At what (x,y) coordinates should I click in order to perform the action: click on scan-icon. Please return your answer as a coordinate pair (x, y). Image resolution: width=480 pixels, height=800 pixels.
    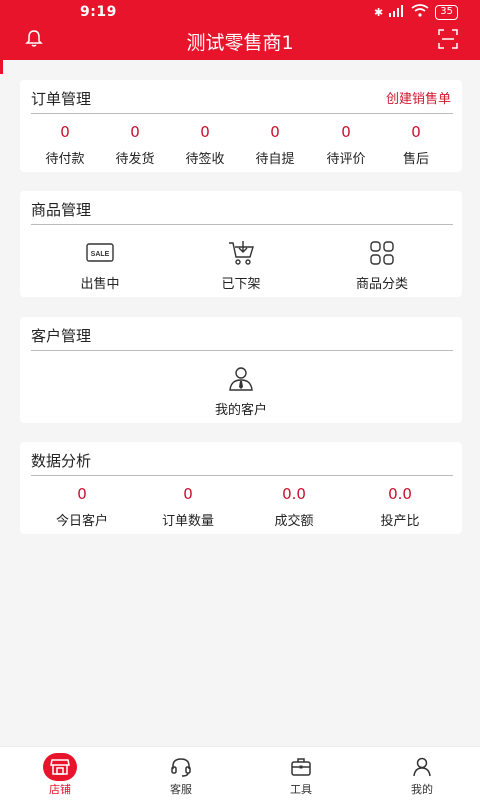
    Looking at the image, I should click on (448, 39).